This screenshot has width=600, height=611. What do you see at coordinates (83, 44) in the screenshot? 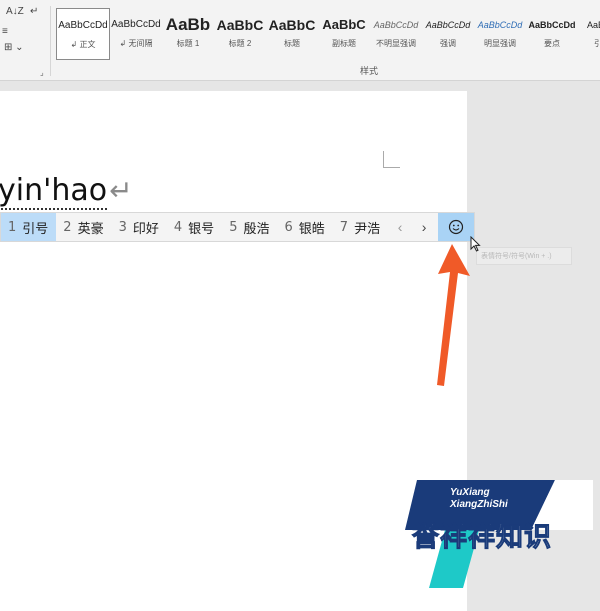
I see `style-label: ↲ 正文` at bounding box center [83, 44].